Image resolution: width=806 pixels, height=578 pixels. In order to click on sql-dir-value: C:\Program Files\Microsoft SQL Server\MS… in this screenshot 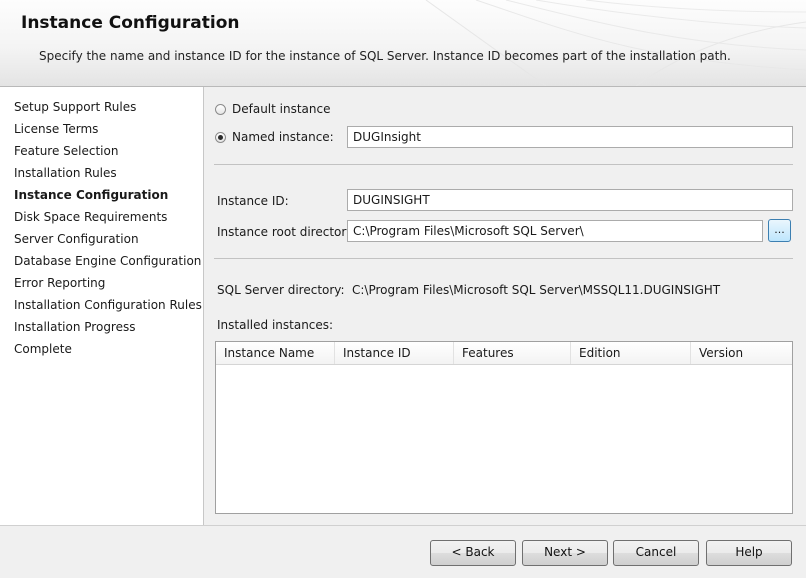, I will do `click(536, 290)`.